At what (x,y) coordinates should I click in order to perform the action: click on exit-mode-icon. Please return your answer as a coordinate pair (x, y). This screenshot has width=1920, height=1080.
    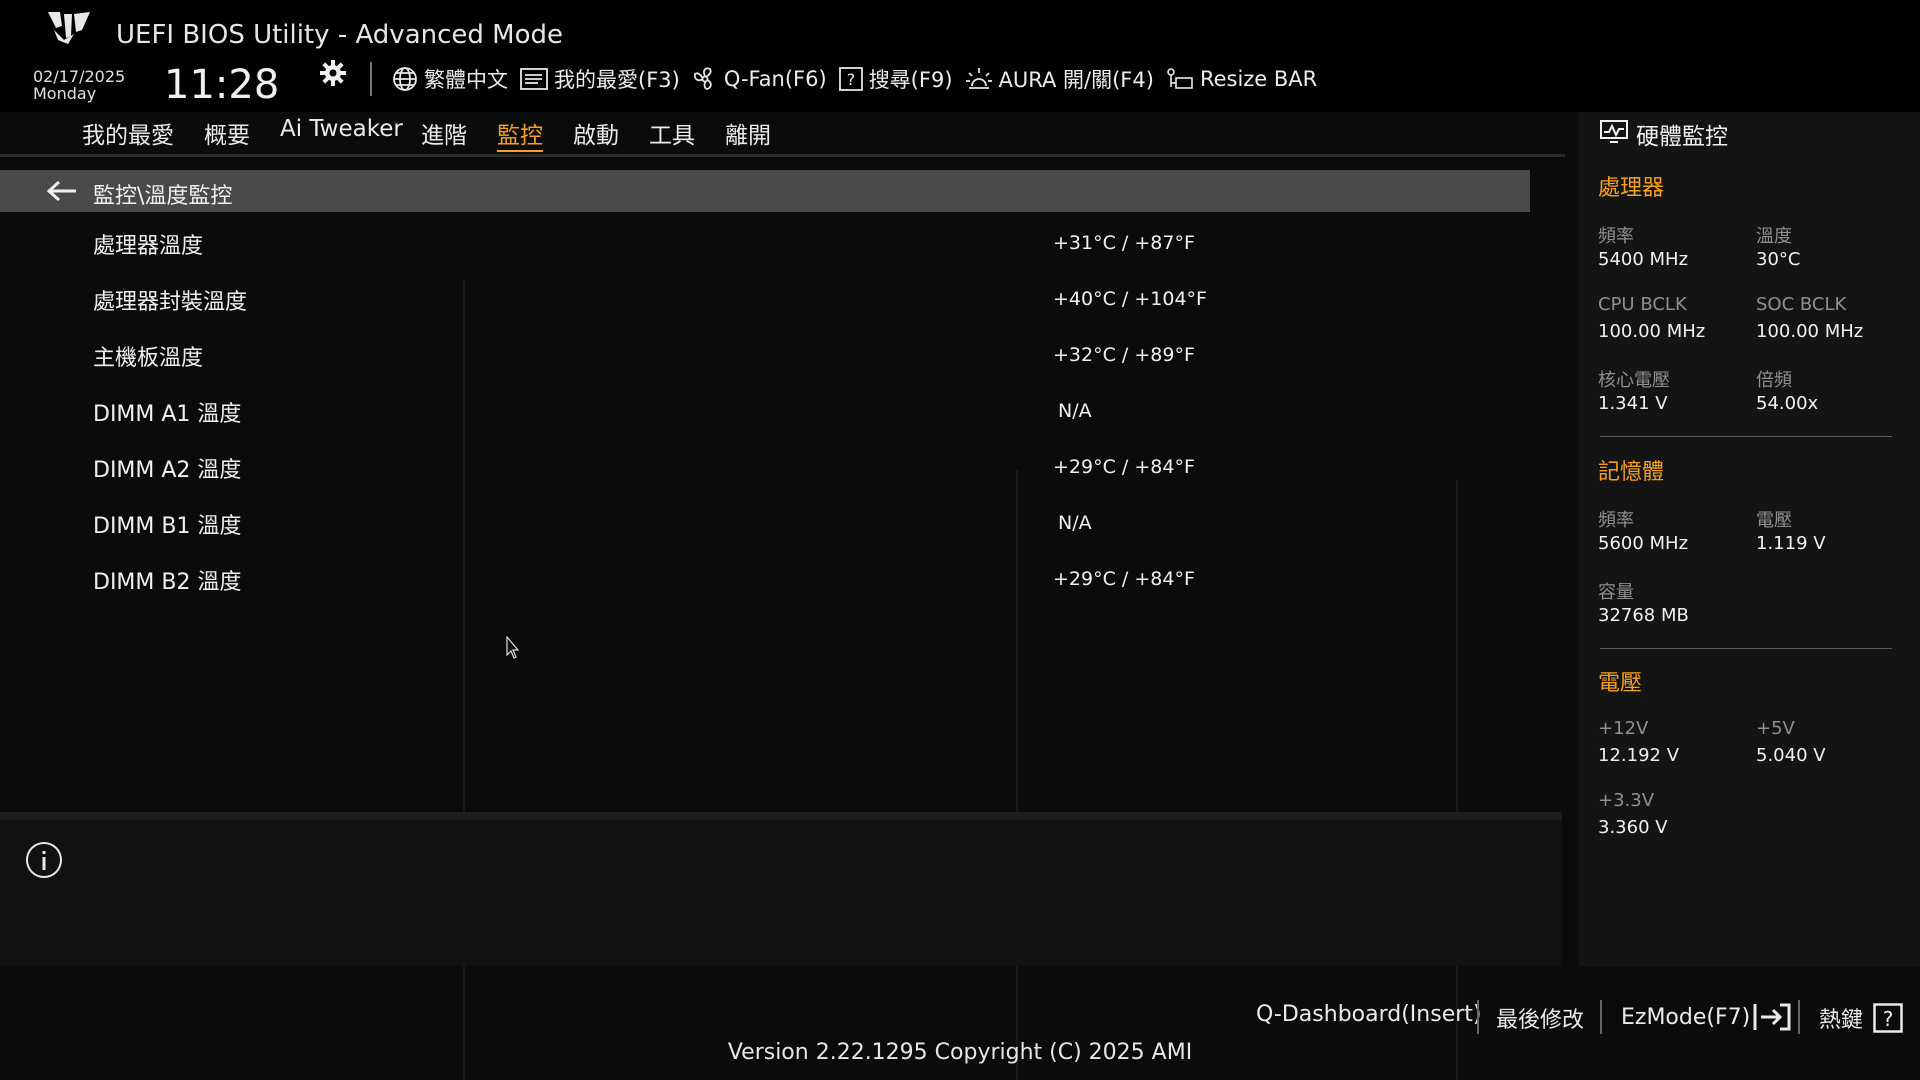
    Looking at the image, I should click on (1772, 1017).